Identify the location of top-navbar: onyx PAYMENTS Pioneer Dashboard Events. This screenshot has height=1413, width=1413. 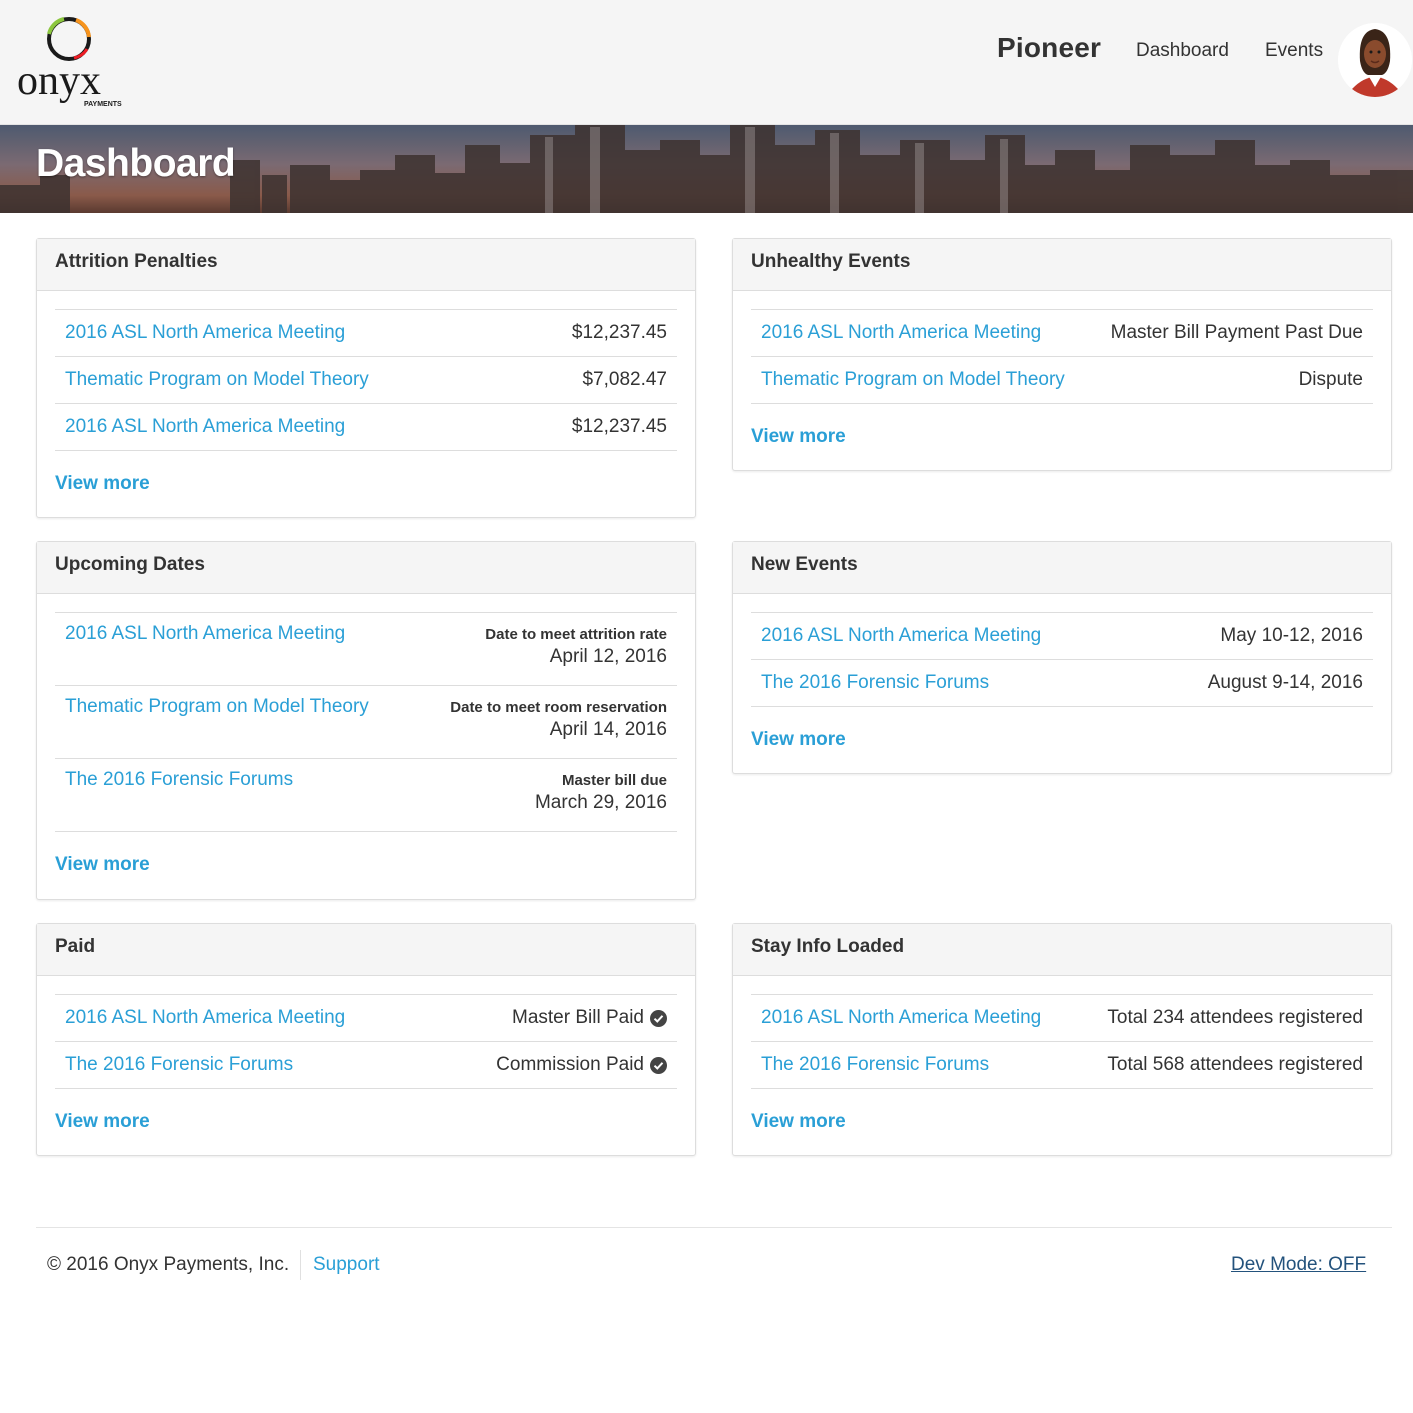
(706, 62).